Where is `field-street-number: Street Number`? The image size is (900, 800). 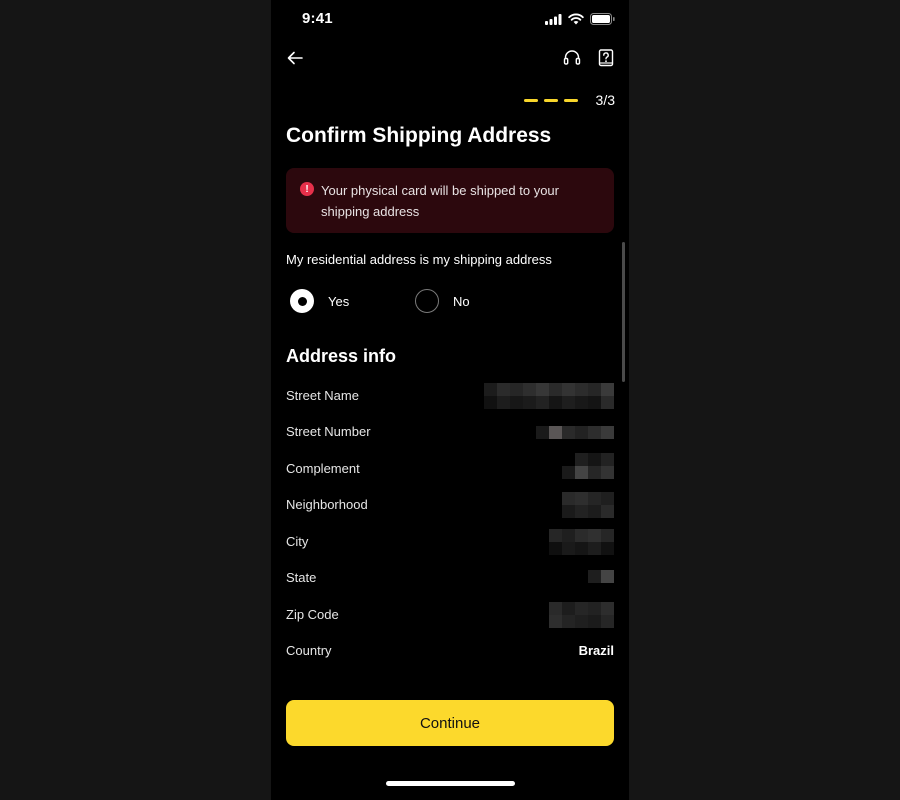
field-street-number: Street Number is located at coordinates (450, 432).